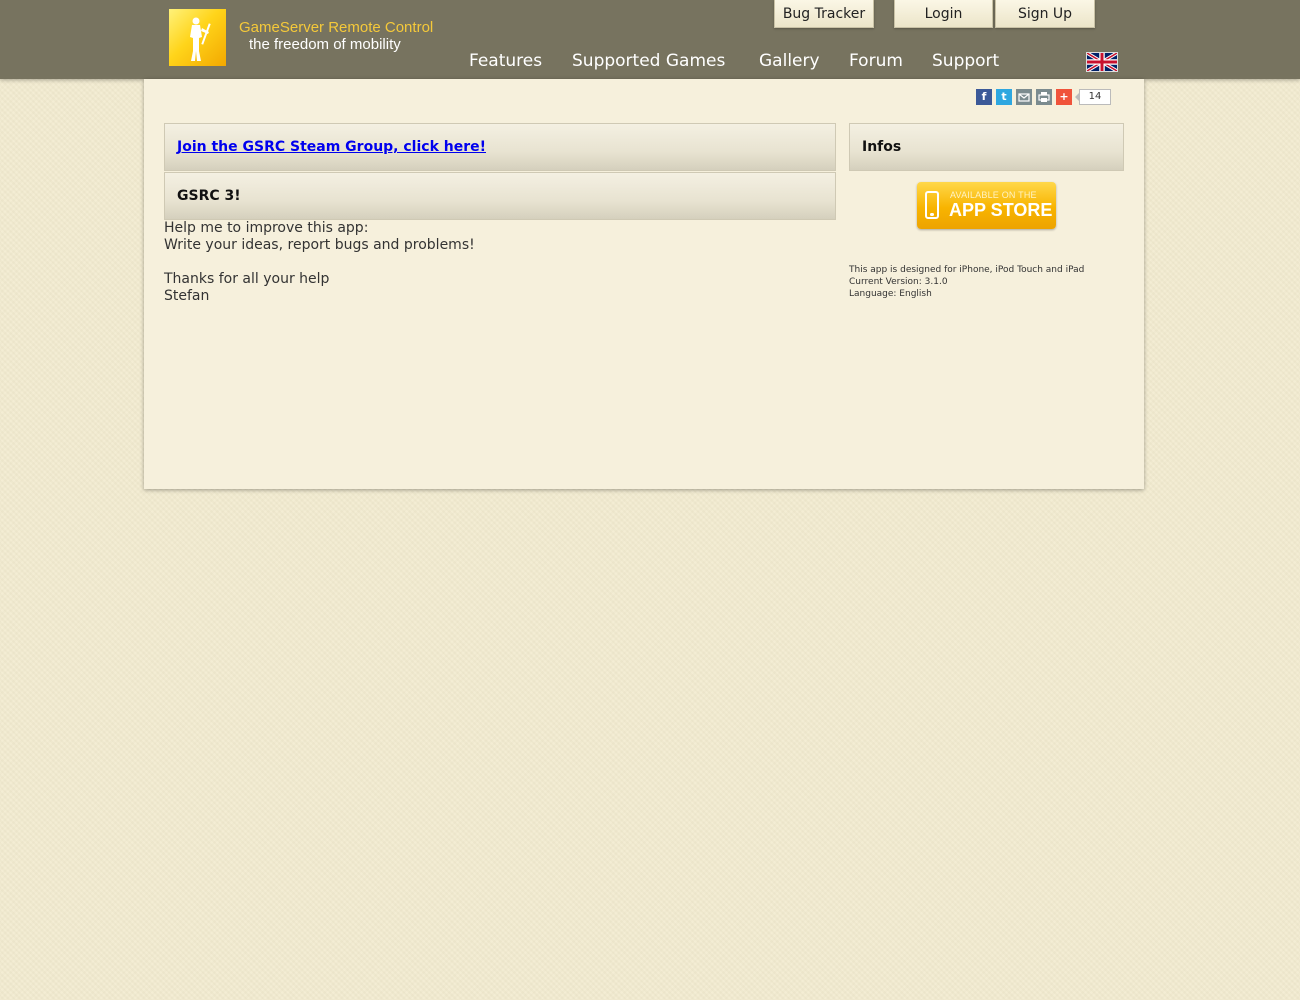 The height and width of the screenshot is (1000, 1300). Describe the element at coordinates (1024, 97) in the screenshot. I see `email-icon` at that location.